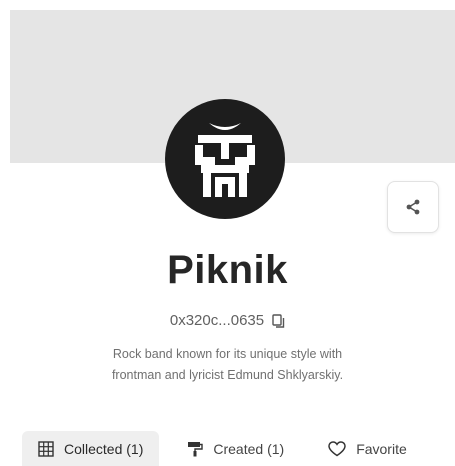  What do you see at coordinates (278, 321) in the screenshot?
I see `copy-icon` at bounding box center [278, 321].